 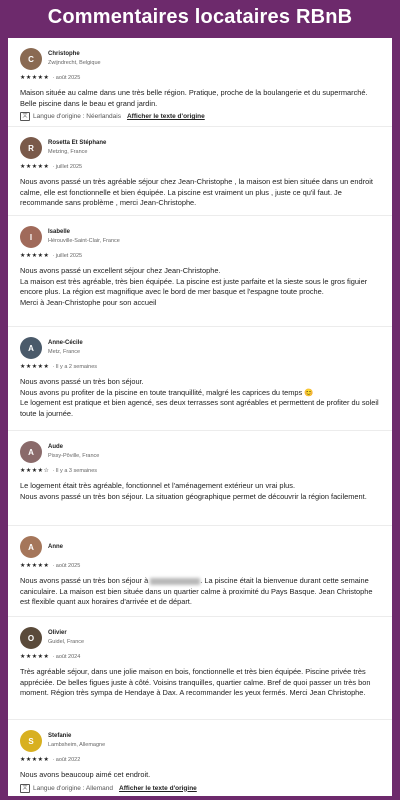 I want to click on reviewer-name: Isabelle, so click(x=84, y=232).